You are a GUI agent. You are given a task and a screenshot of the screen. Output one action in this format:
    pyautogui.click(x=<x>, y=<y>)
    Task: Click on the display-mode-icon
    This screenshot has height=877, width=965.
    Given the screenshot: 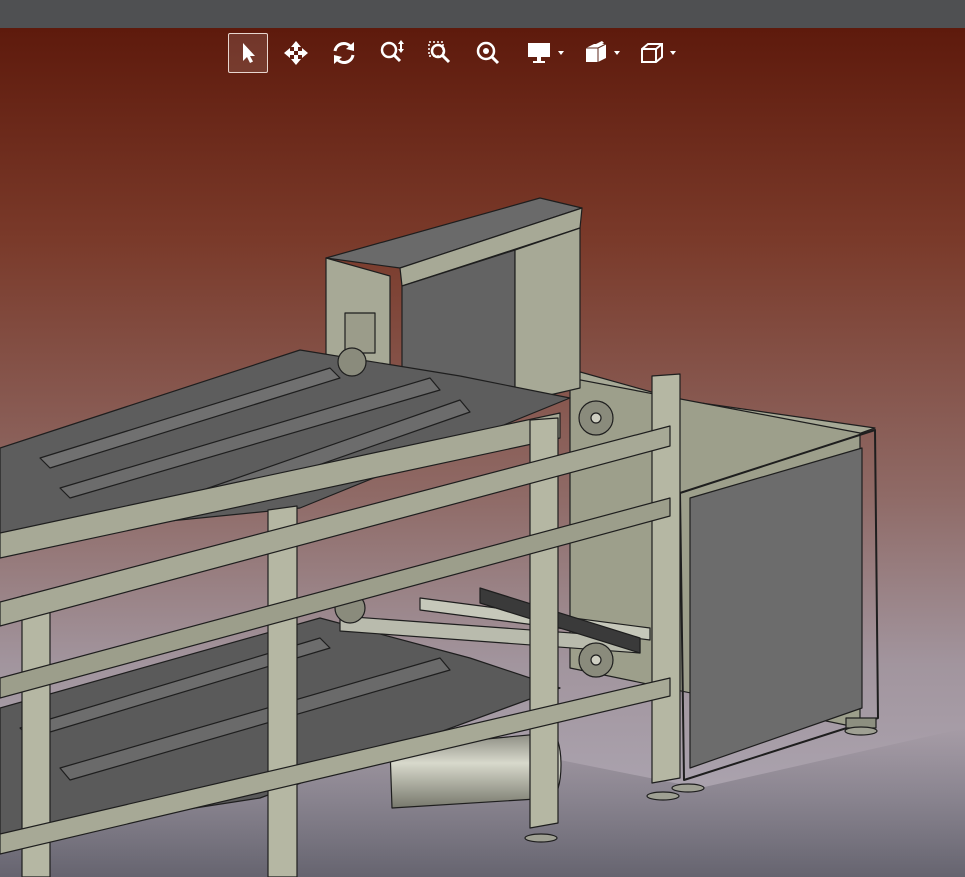 What is the action you would take?
    pyautogui.click(x=539, y=53)
    